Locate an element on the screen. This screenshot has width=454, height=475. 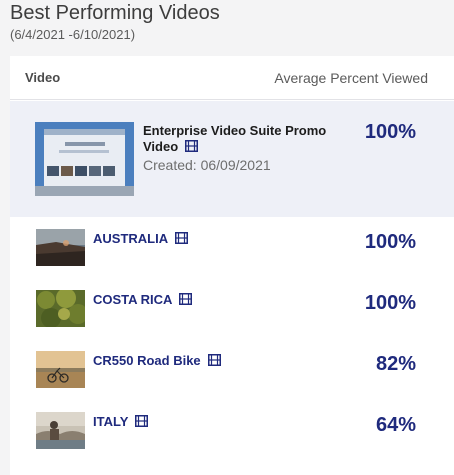
video-title-link: COSTA RICA is located at coordinates (143, 299).